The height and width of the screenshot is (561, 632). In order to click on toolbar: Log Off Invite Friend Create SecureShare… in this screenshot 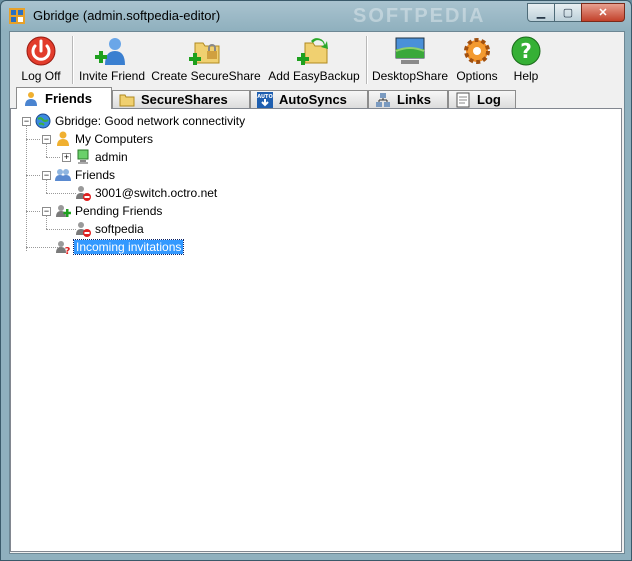, I will do `click(317, 60)`.